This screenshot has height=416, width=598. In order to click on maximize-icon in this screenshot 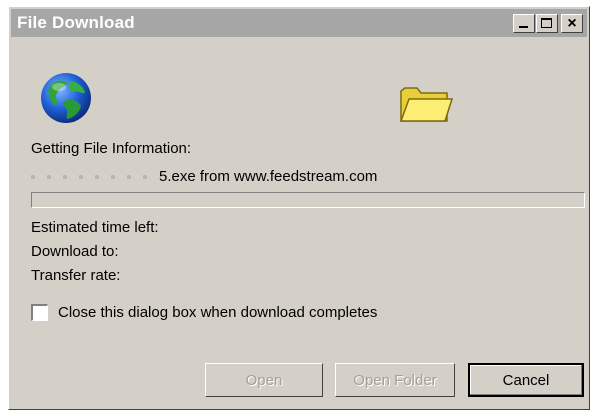, I will do `click(546, 23)`.